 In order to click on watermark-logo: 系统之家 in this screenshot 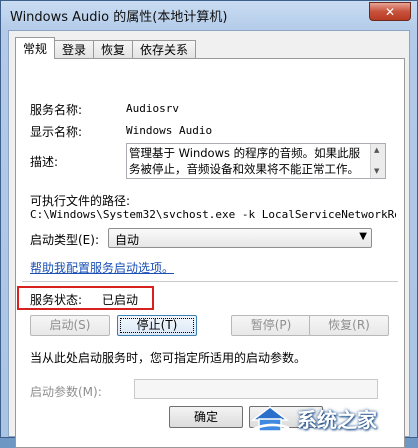, I will do `click(331, 418)`.